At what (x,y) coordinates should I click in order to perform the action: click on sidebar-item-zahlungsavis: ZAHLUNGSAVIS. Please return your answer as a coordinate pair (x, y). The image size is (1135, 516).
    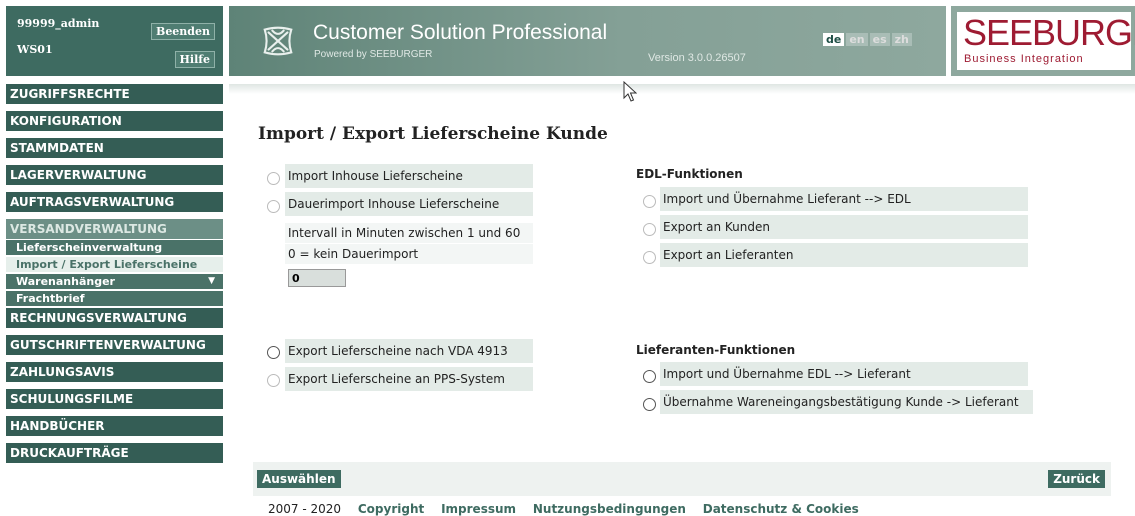
    Looking at the image, I should click on (114, 372).